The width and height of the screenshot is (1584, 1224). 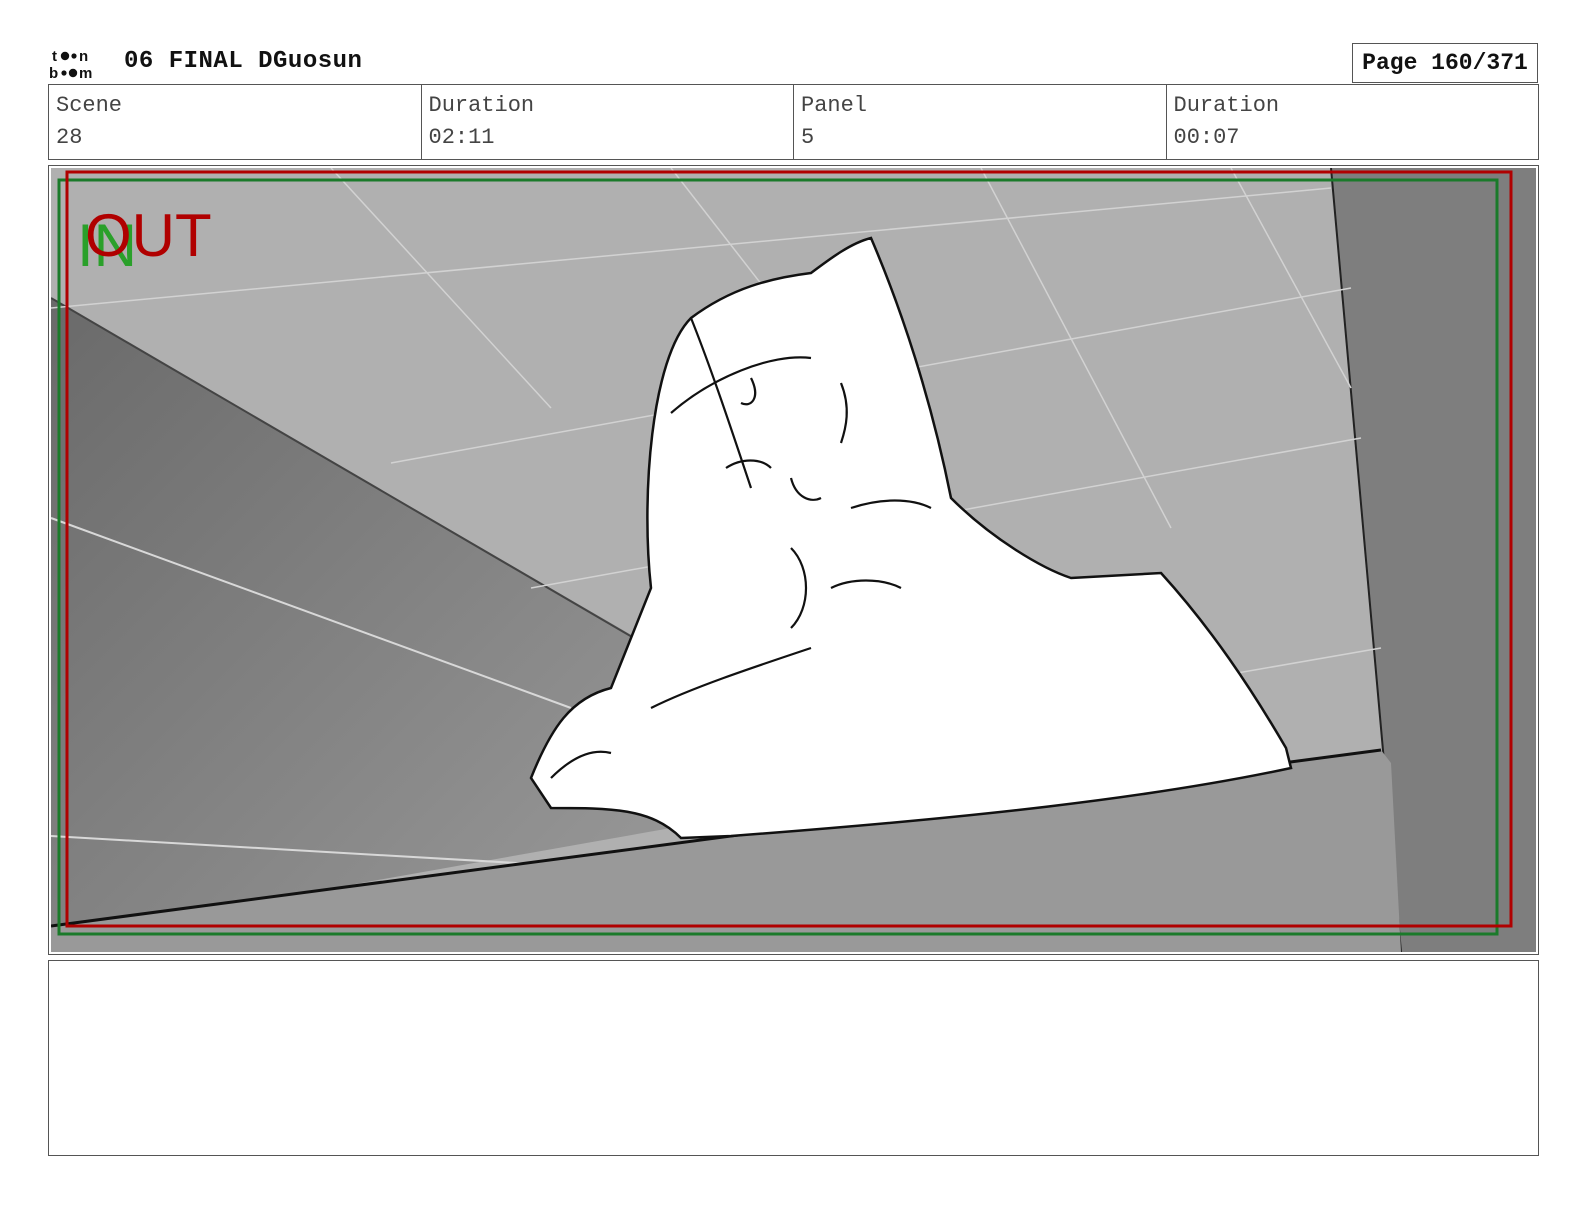 I want to click on svg-text: t, so click(x=54, y=56).